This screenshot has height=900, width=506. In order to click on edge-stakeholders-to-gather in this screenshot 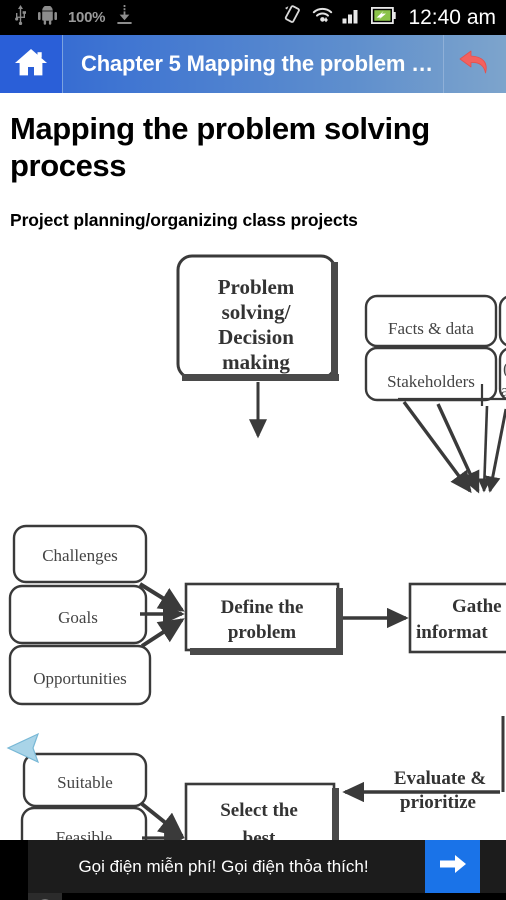, I will do `click(458, 448)`.